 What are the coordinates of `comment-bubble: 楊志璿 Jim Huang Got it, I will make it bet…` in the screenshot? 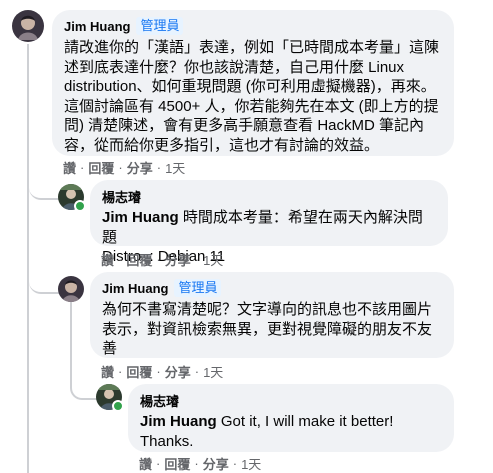 It's located at (291, 418).